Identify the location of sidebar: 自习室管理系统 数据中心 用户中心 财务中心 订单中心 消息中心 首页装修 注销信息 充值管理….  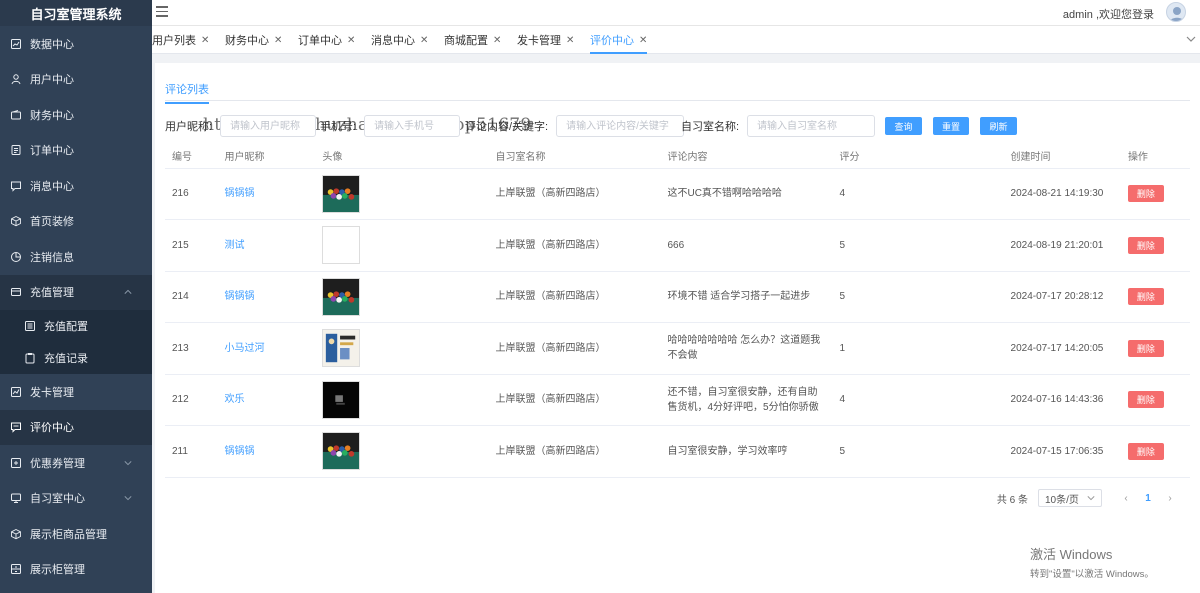
(76, 296).